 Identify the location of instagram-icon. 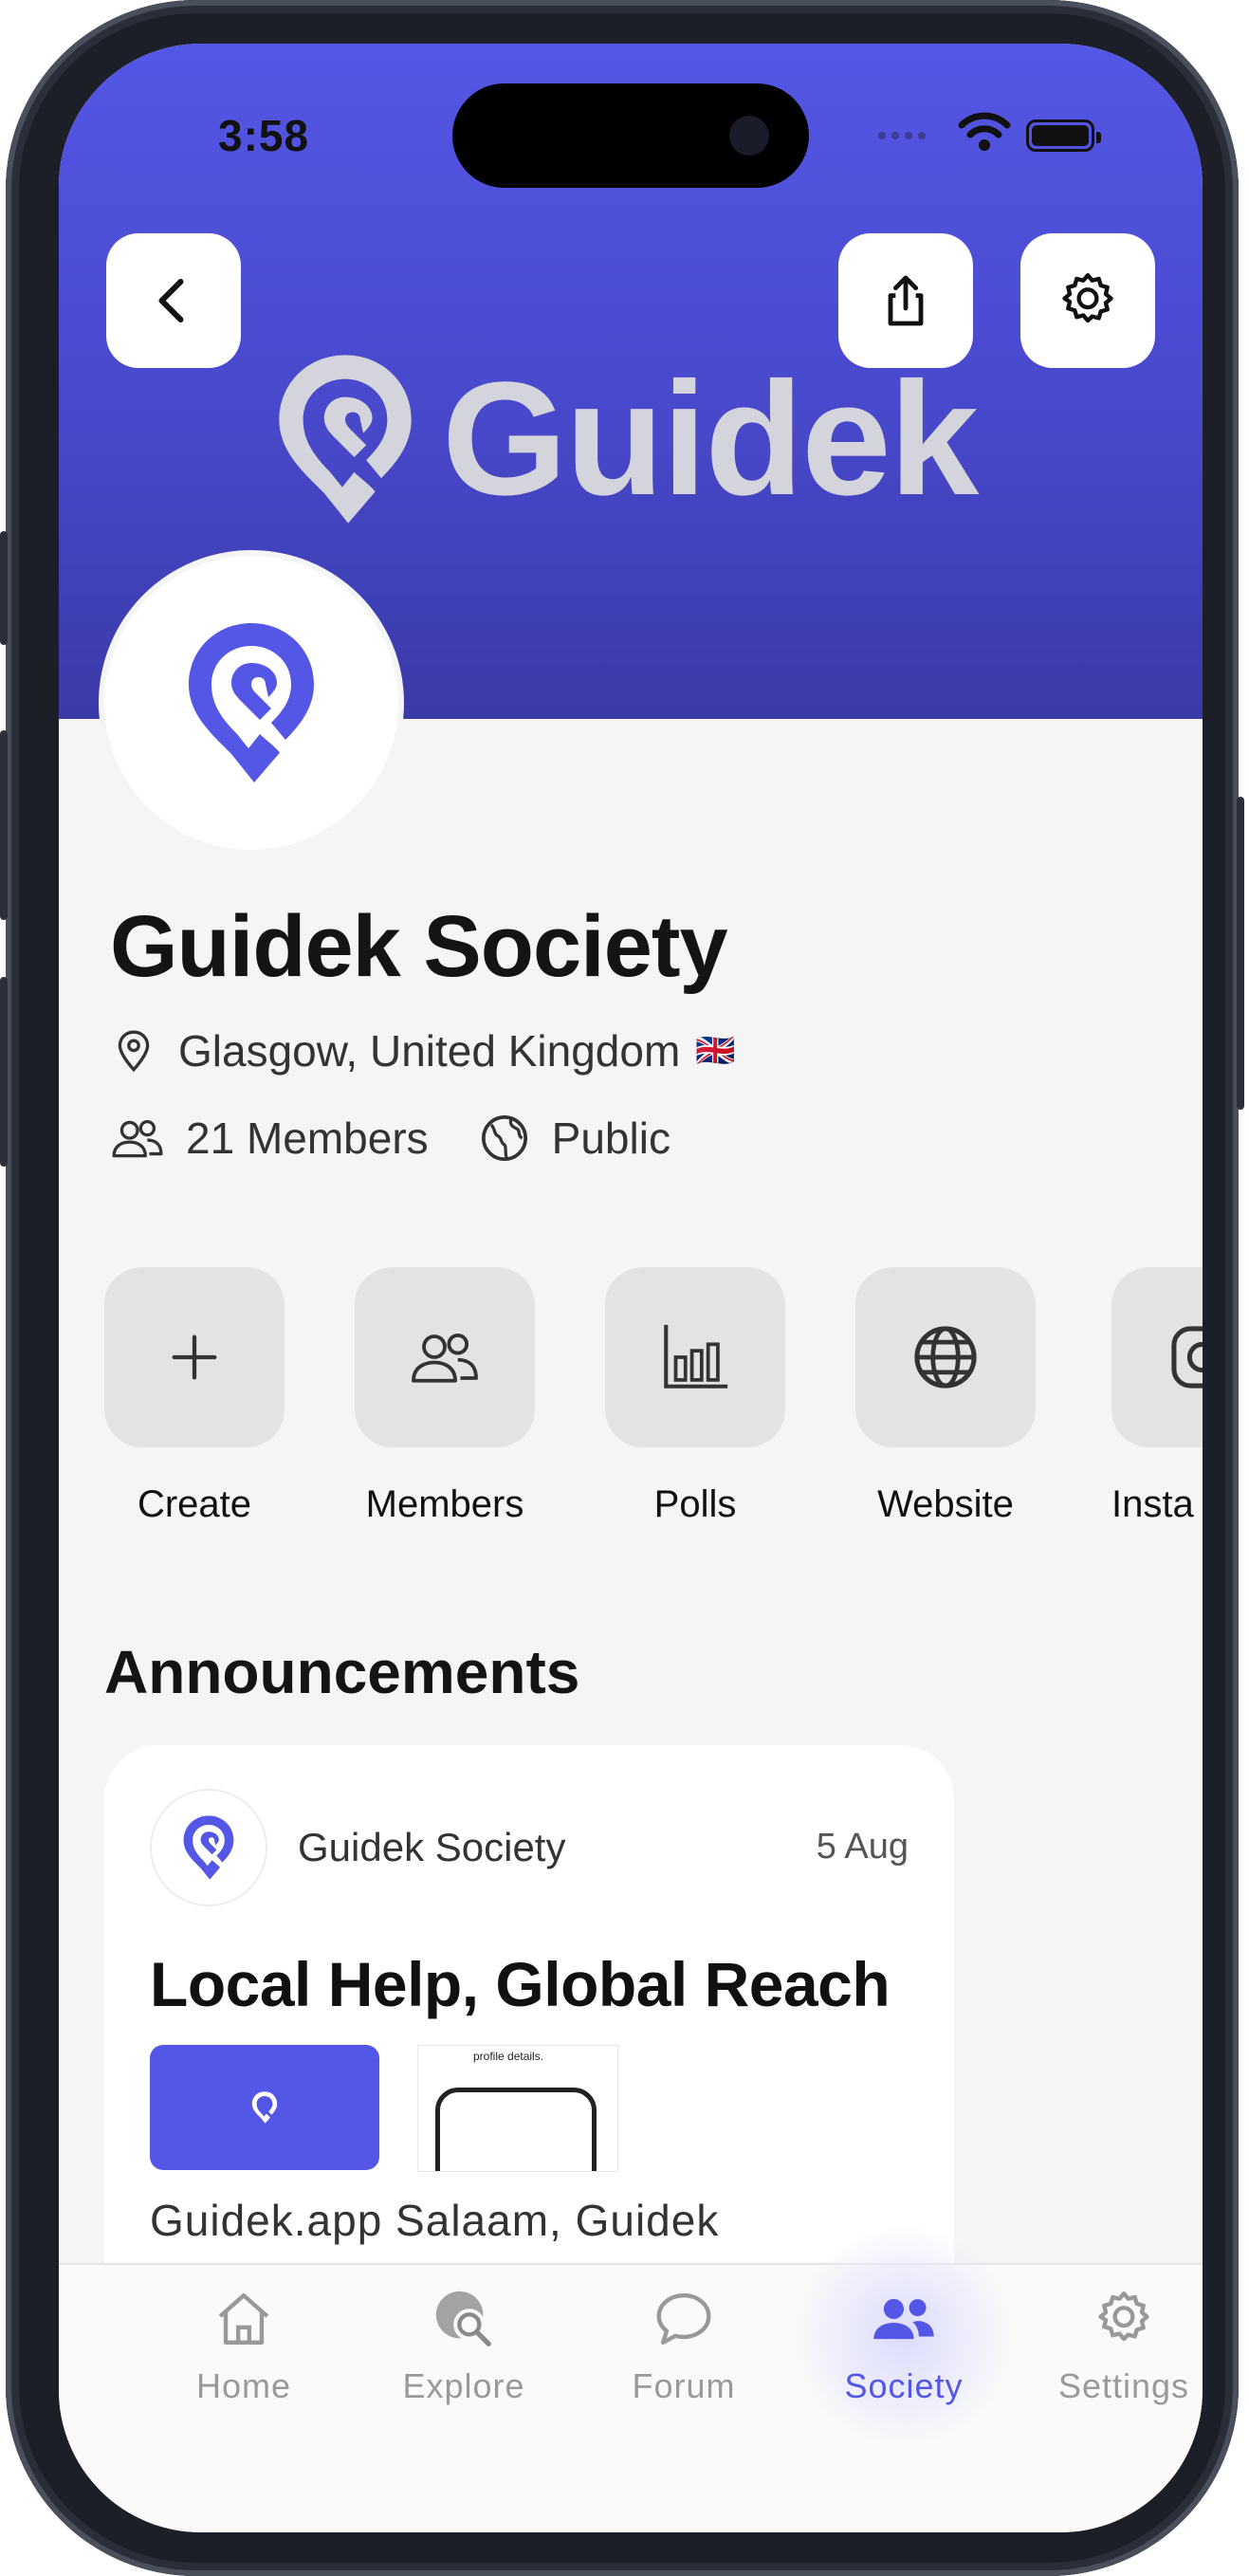
(1187, 1357).